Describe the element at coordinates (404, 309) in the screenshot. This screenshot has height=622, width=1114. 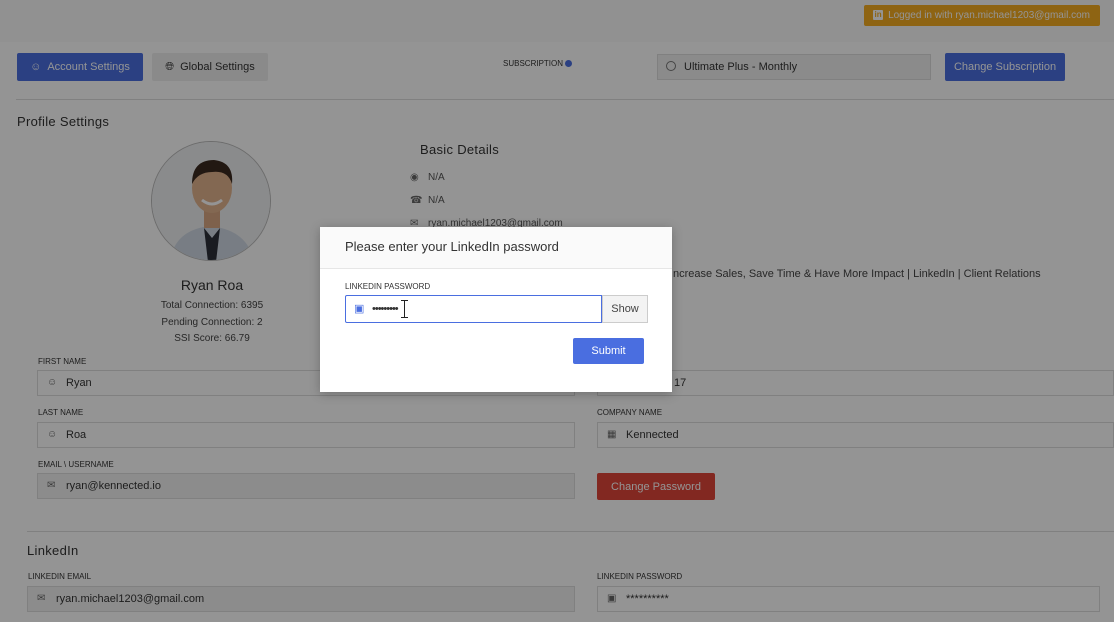
I see `text-cursor-icon` at that location.